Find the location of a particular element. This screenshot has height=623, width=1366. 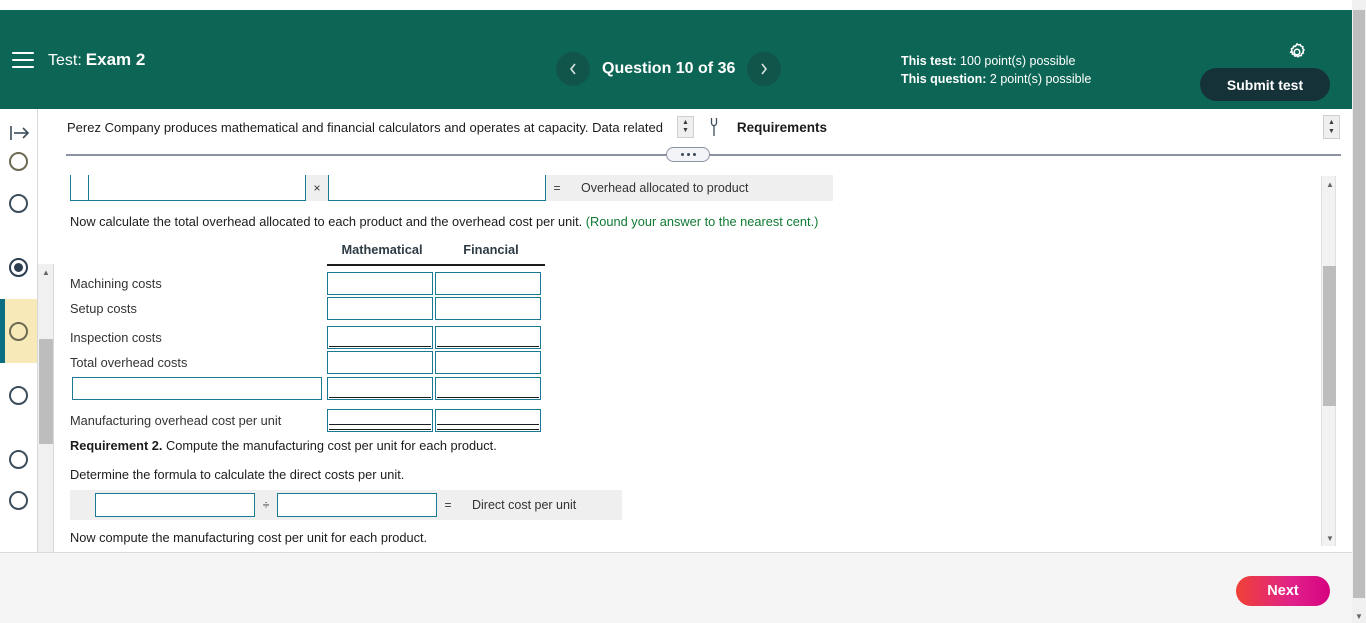

input-setup-mathematical is located at coordinates (380, 308).